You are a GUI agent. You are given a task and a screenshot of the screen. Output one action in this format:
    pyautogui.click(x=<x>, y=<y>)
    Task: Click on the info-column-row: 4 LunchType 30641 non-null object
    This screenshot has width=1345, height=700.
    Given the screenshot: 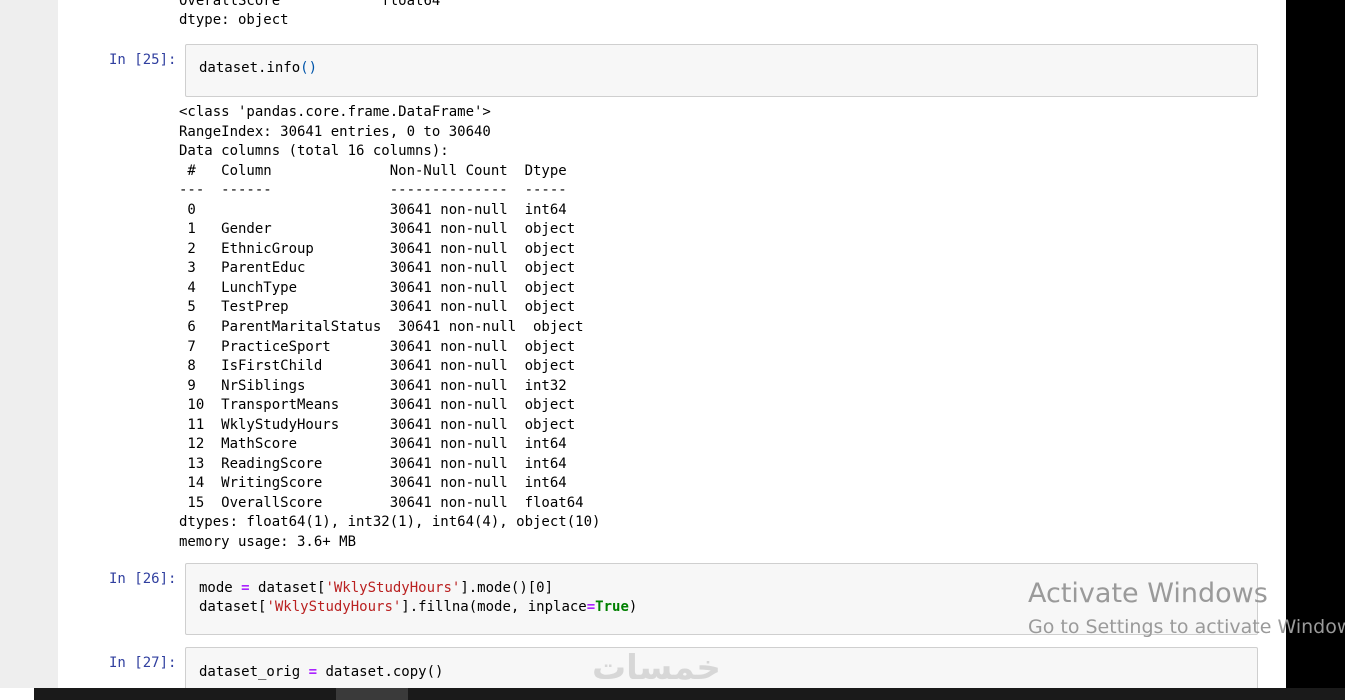 What is the action you would take?
    pyautogui.click(x=381, y=287)
    